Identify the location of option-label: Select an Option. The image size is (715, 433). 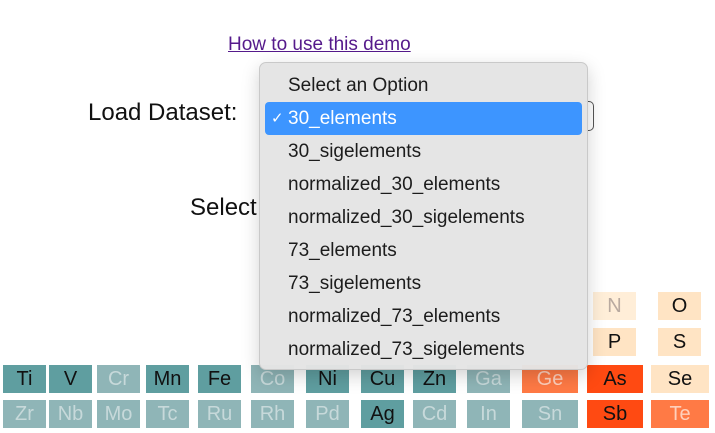
(358, 85).